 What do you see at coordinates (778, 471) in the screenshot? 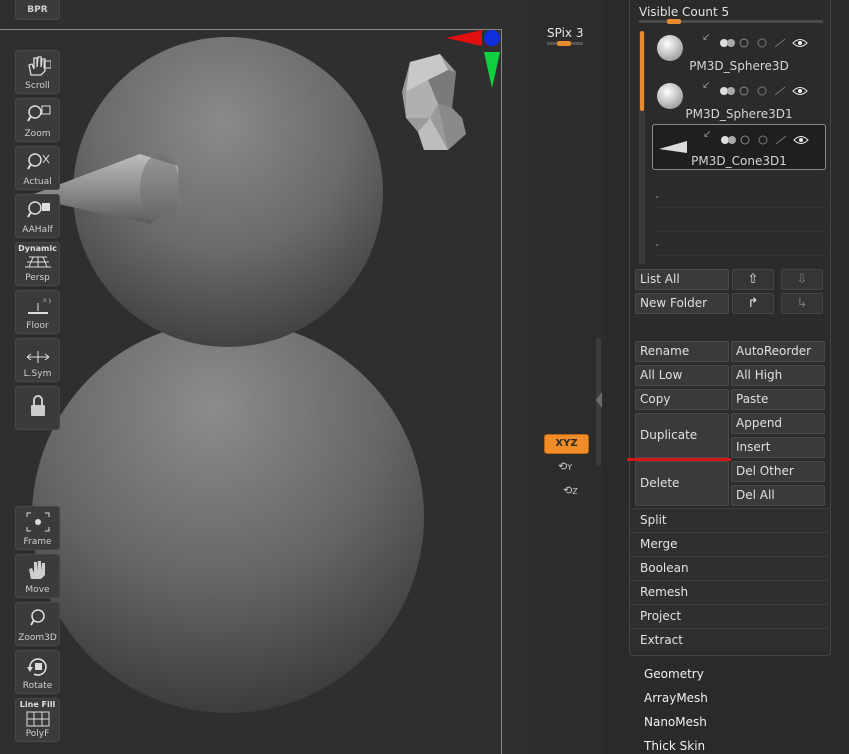
I see `del-other-button: Del Other` at bounding box center [778, 471].